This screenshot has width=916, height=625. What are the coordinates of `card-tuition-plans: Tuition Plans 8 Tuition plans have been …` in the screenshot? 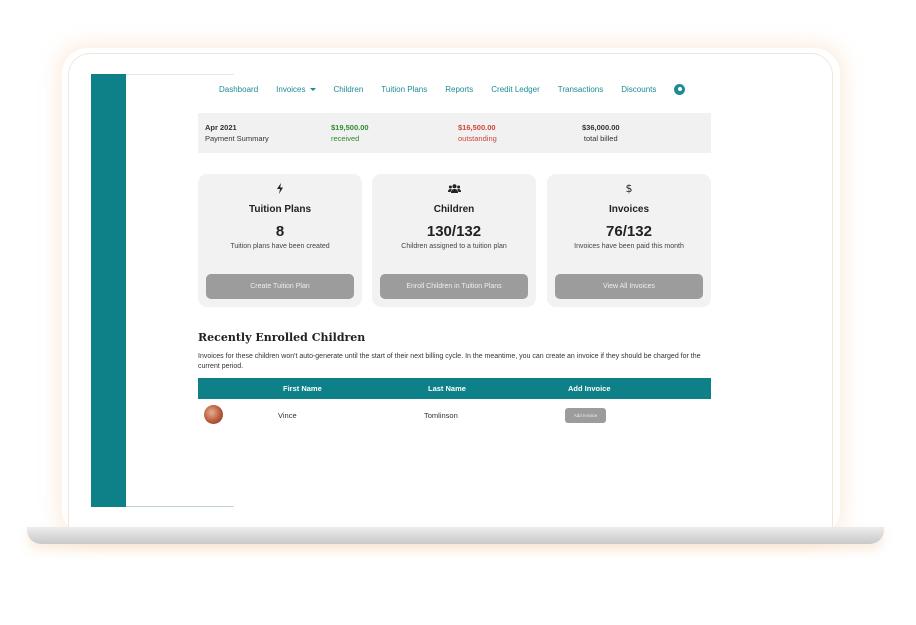 It's located at (280, 240).